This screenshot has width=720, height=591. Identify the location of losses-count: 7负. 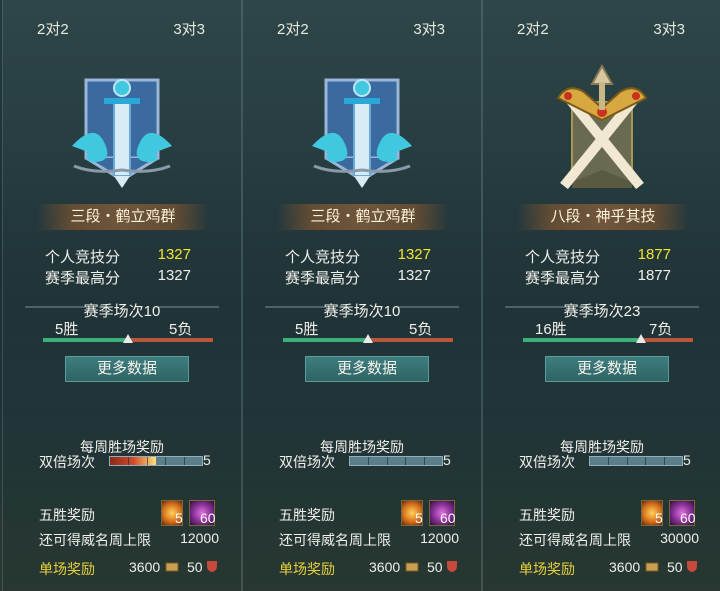
(661, 329).